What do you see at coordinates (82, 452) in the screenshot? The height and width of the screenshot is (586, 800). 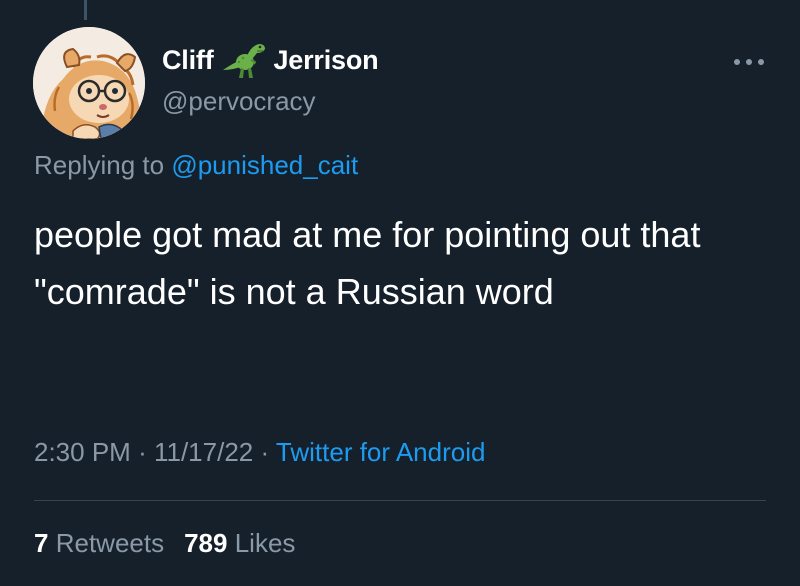 I see `tweet-time: 2:30 PM` at bounding box center [82, 452].